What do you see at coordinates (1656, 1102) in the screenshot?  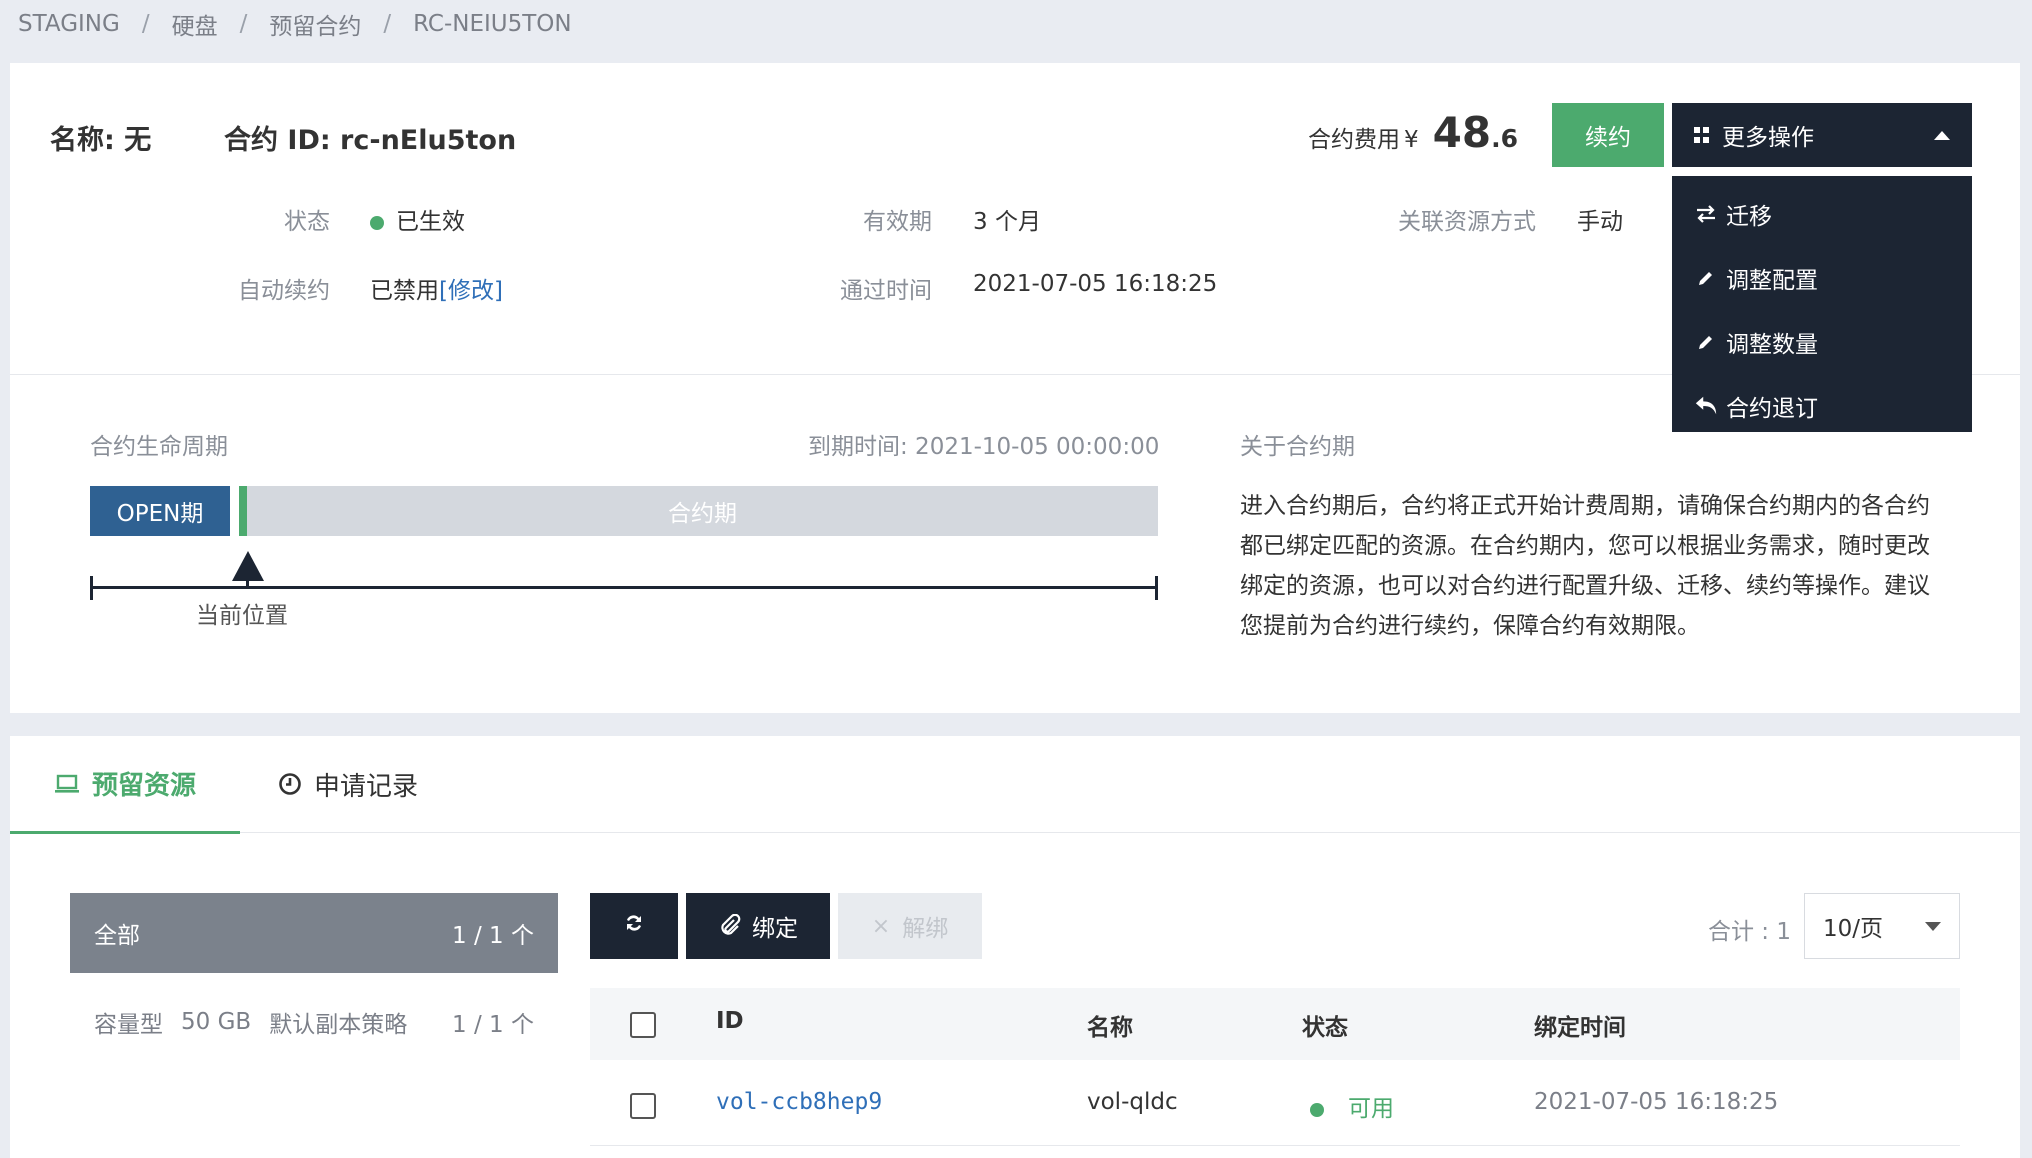 I see `volume-bind-time: 2021-07-05 16:18:25` at bounding box center [1656, 1102].